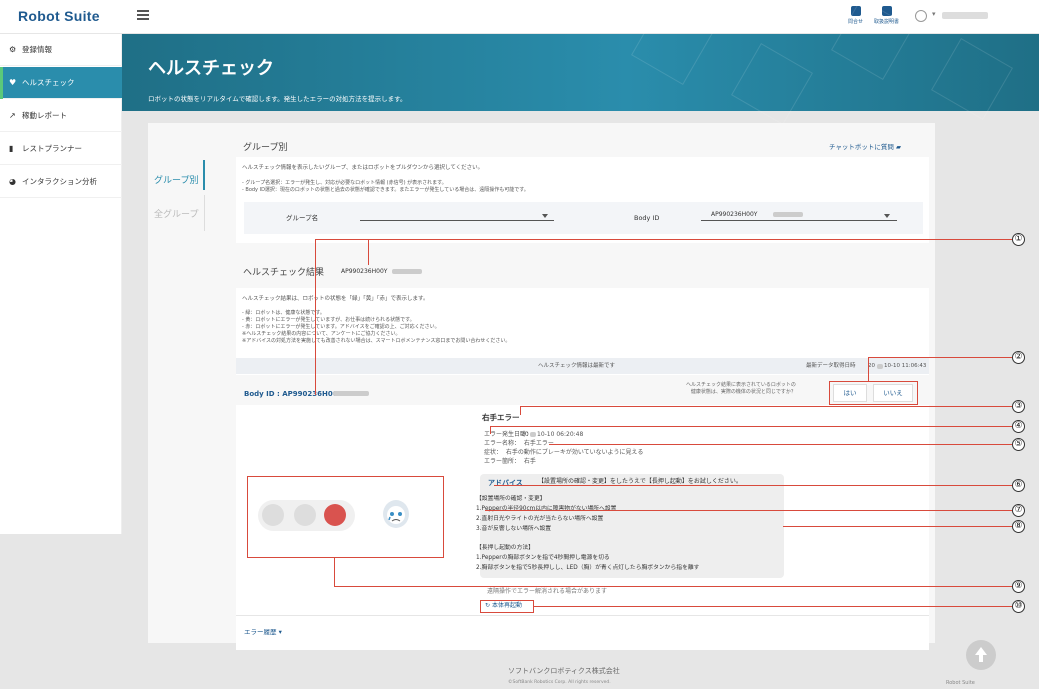  What do you see at coordinates (861, 147) in the screenshot?
I see `chatbot-label: チャットボットに質問` at bounding box center [861, 147].